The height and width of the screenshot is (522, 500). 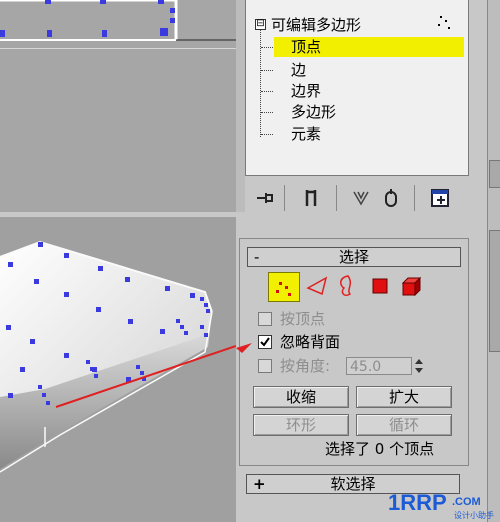 I want to click on by-vertex-label: 按顶点, so click(x=303, y=319).